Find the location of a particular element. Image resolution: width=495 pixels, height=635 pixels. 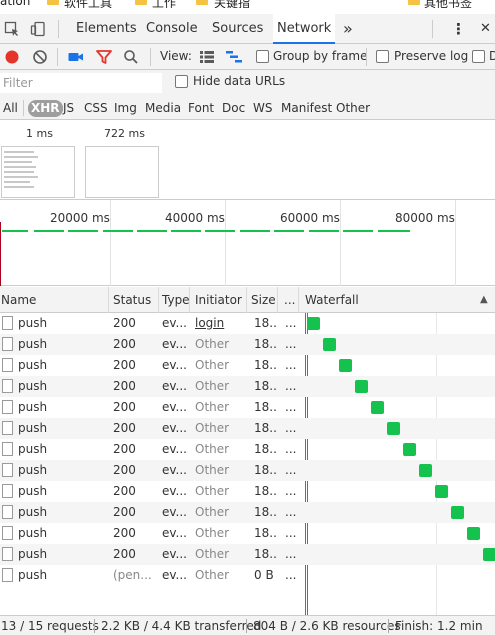

inspect-element-icon is located at coordinates (12, 29).